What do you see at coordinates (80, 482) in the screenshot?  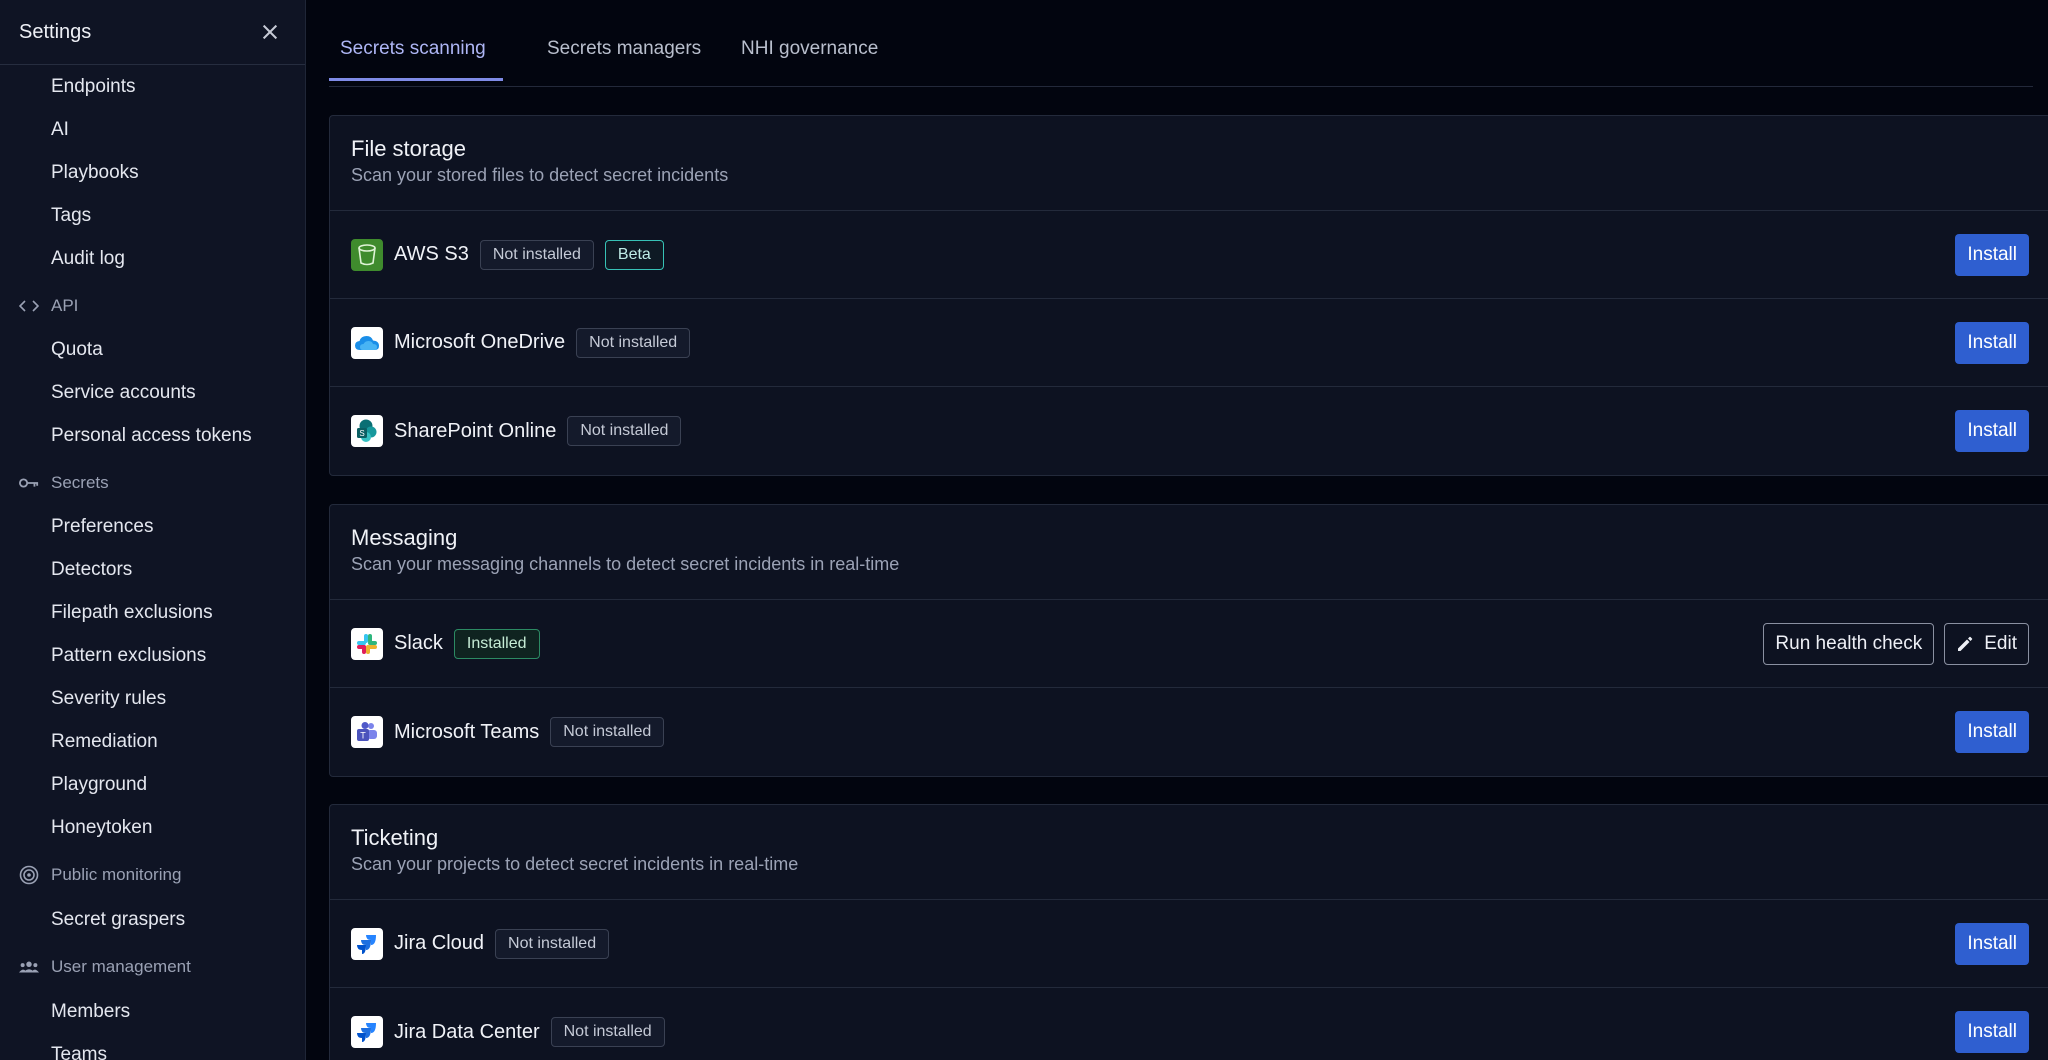 I see `sidebar-group-label: Secrets` at bounding box center [80, 482].